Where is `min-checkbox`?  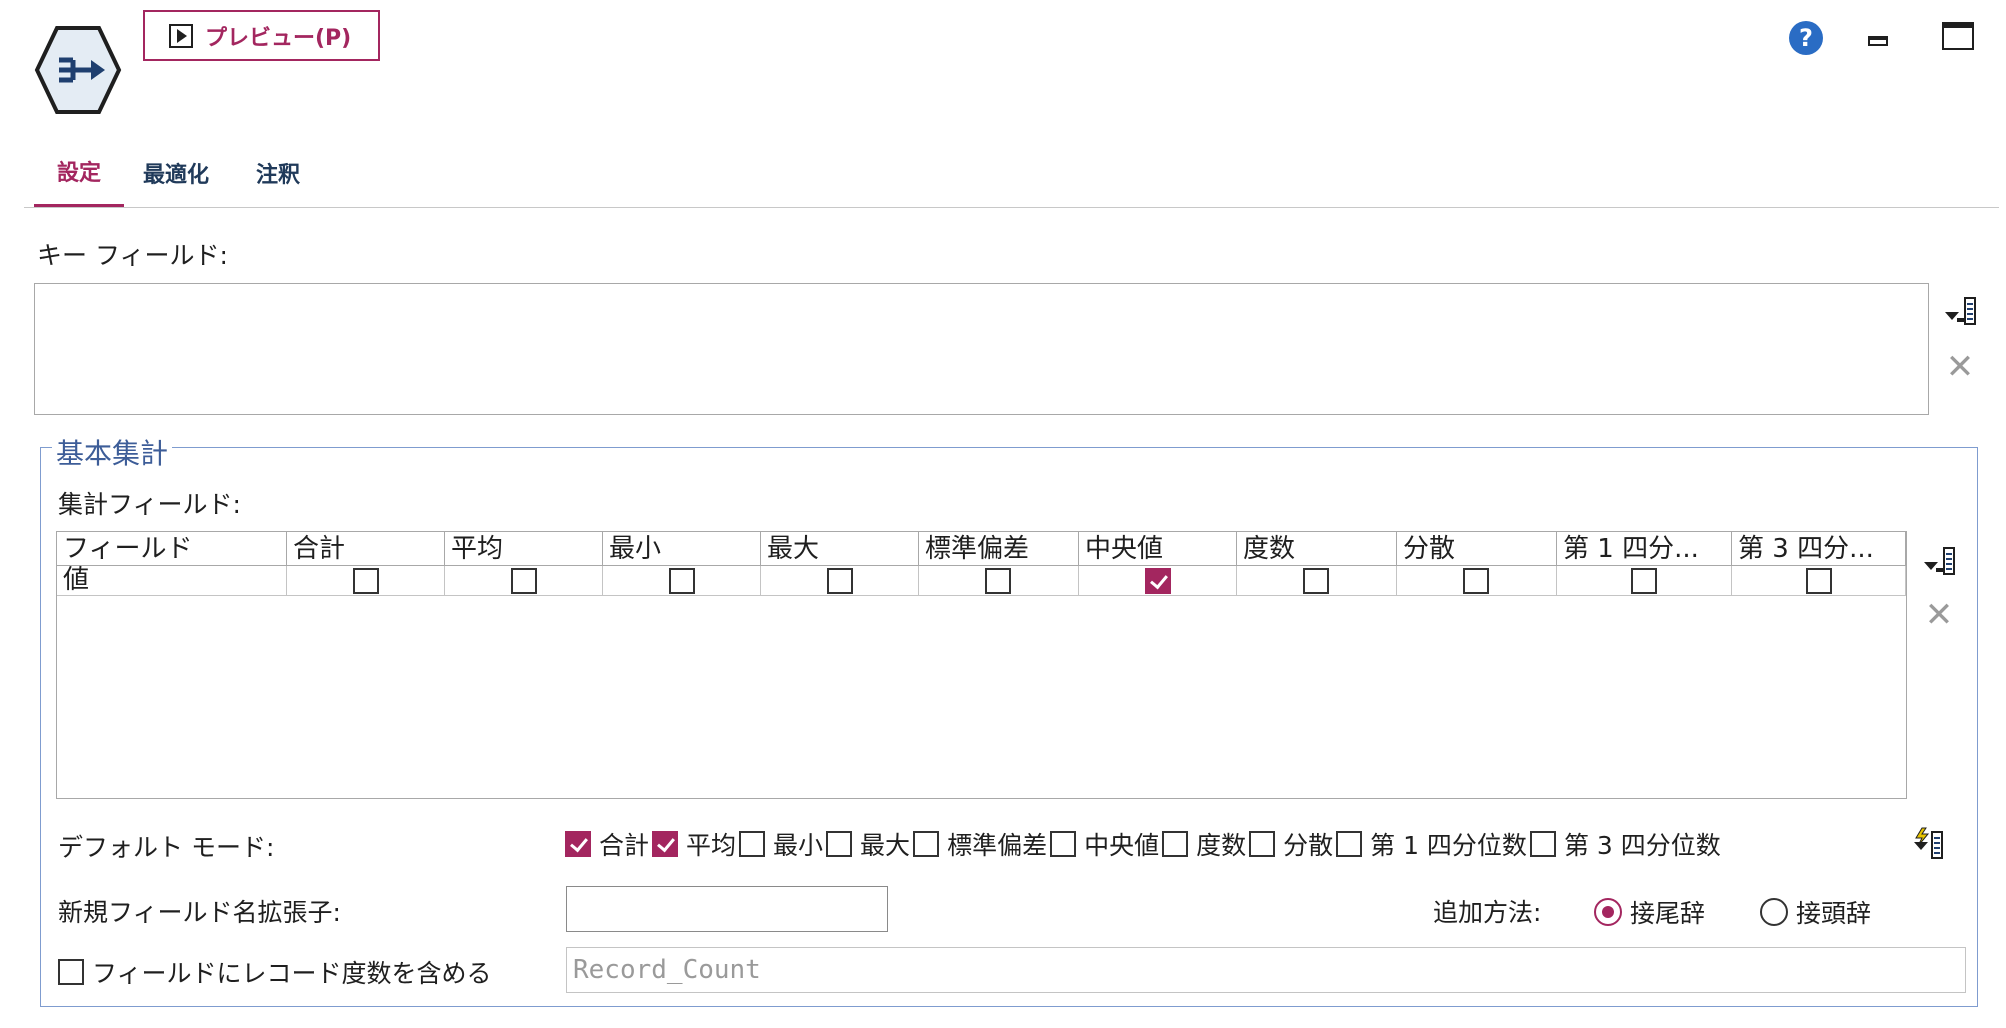
min-checkbox is located at coordinates (682, 581).